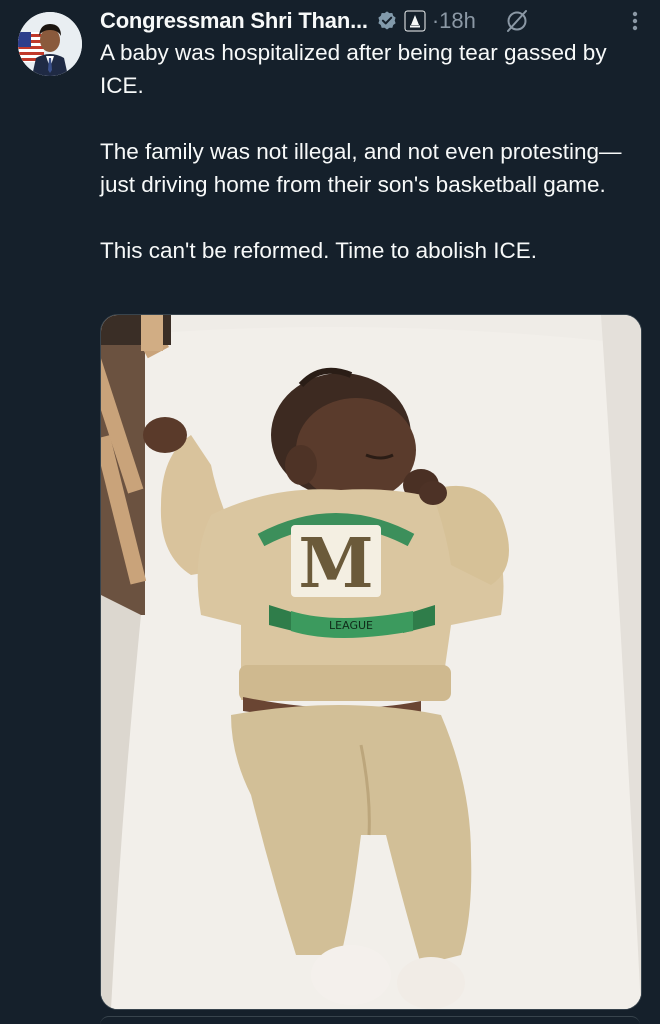 This screenshot has width=660, height=1024. I want to click on post-timestamp: ·18h, so click(454, 21).